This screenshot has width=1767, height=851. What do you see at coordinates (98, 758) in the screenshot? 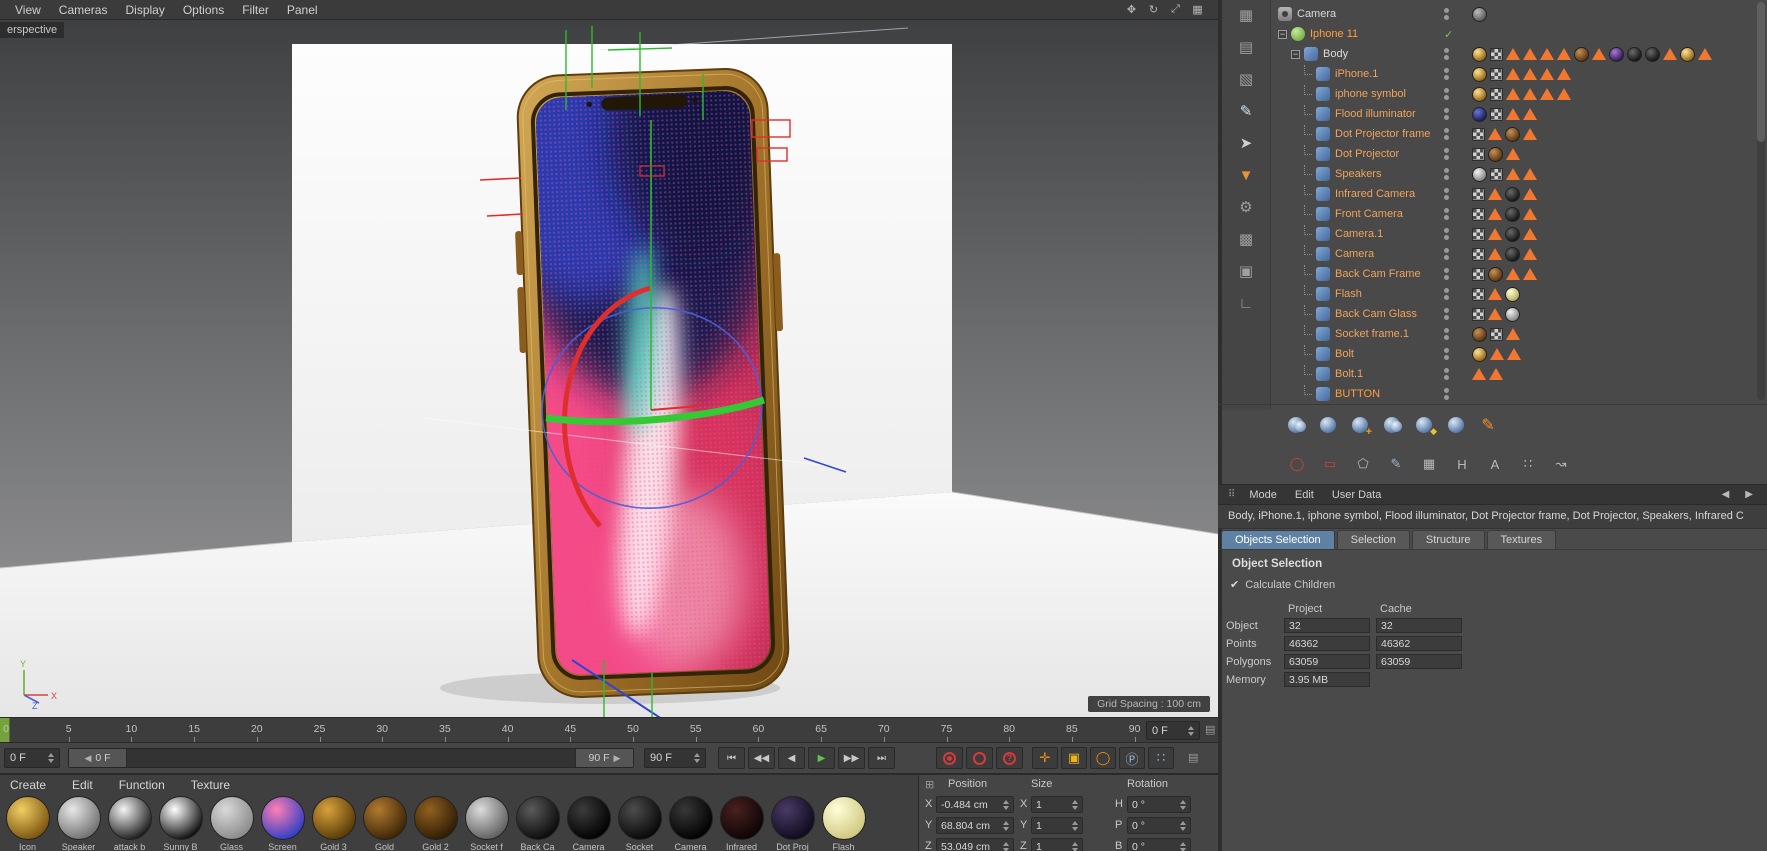
I see `range-start-handle: ◀ 0 F` at bounding box center [98, 758].